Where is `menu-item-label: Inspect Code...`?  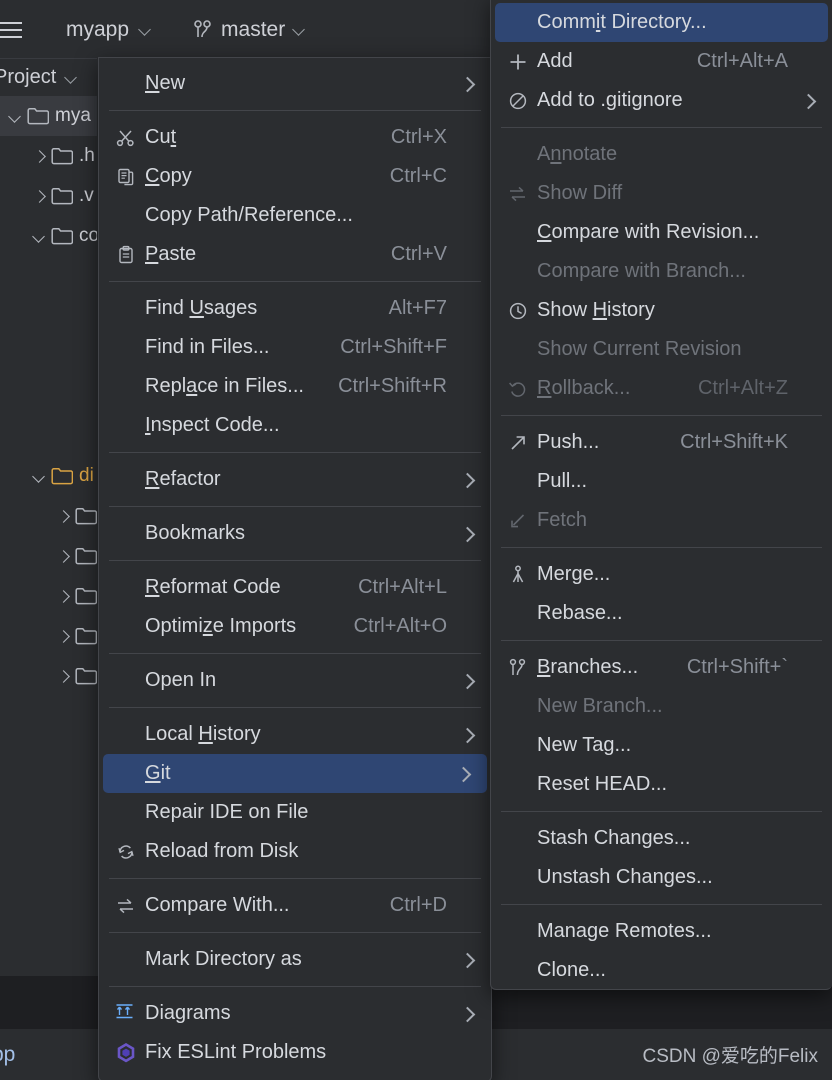
menu-item-label: Inspect Code... is located at coordinates (212, 425).